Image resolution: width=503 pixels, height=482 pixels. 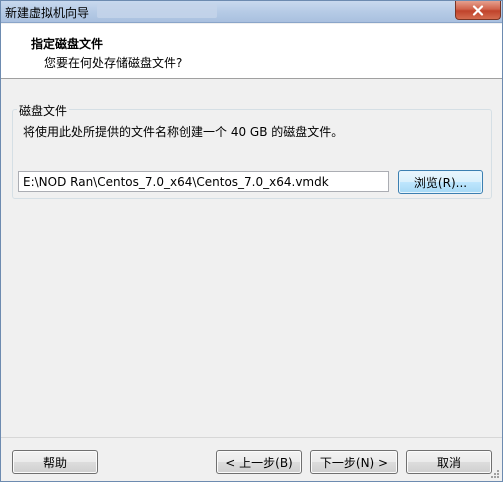 I want to click on page-title: 指定磁盘文件, so click(x=67, y=44).